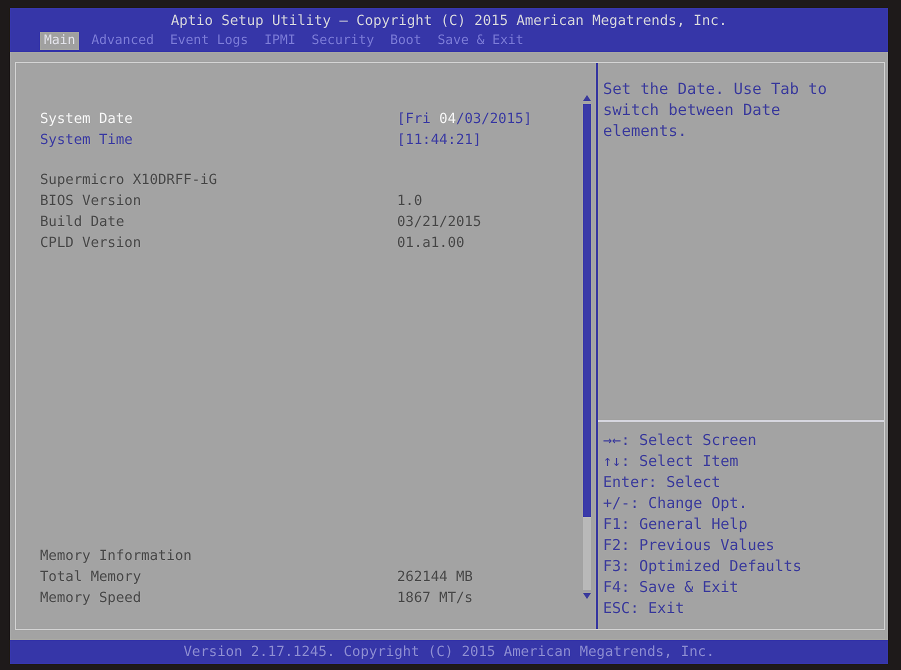  What do you see at coordinates (480, 41) in the screenshot?
I see `tab: Save & Exit` at bounding box center [480, 41].